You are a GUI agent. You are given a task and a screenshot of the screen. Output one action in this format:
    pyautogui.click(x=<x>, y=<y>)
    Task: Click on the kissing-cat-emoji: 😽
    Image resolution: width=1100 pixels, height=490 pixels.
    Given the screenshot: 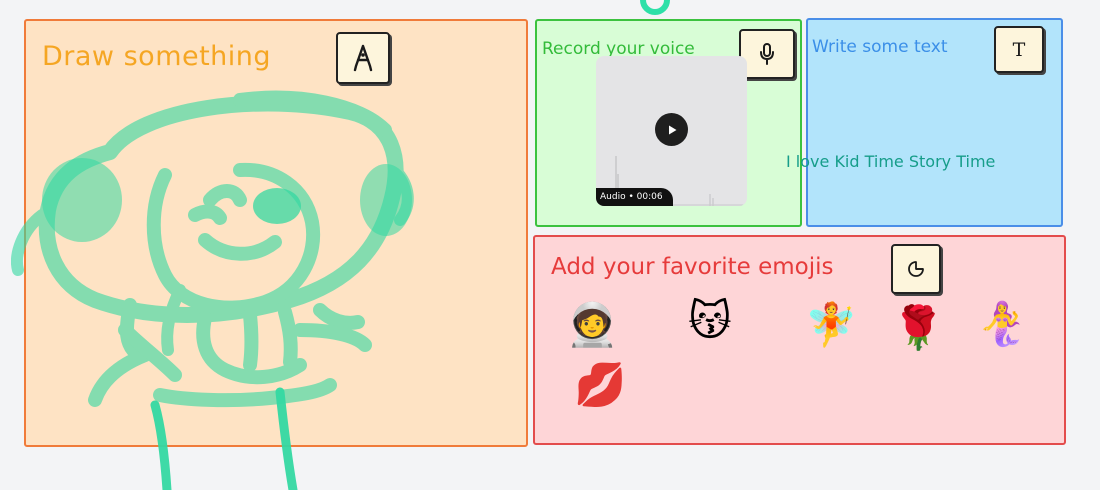 What is the action you would take?
    pyautogui.click(x=710, y=321)
    